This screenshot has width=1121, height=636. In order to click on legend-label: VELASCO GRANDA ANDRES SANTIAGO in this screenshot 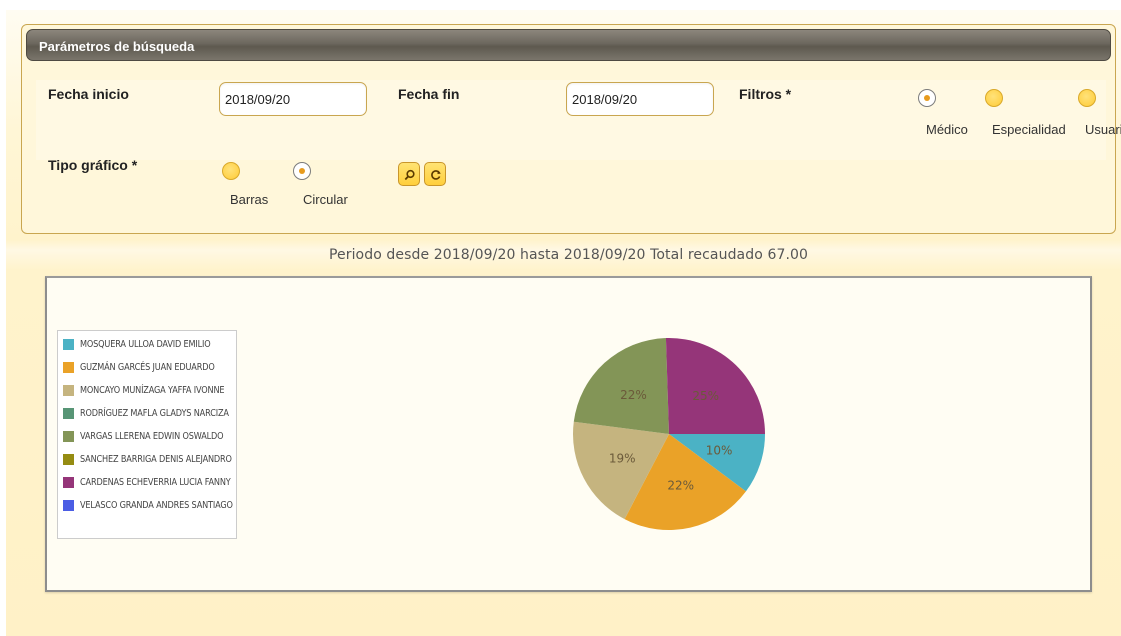, I will do `click(156, 505)`.